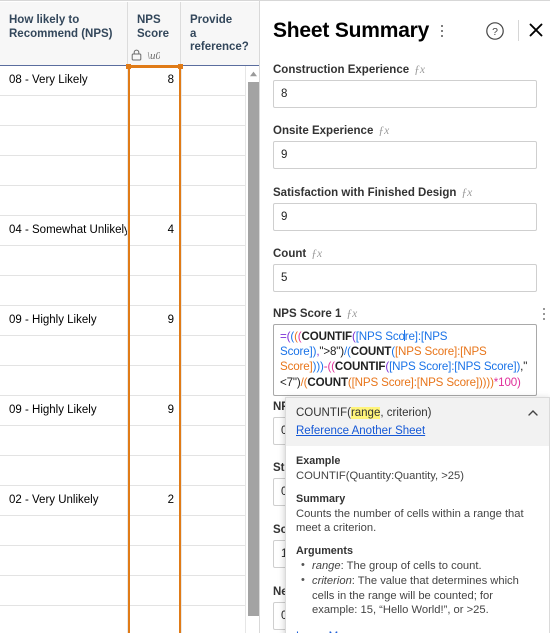  Describe the element at coordinates (180, 66) in the screenshot. I see `selection-handle-right` at that location.